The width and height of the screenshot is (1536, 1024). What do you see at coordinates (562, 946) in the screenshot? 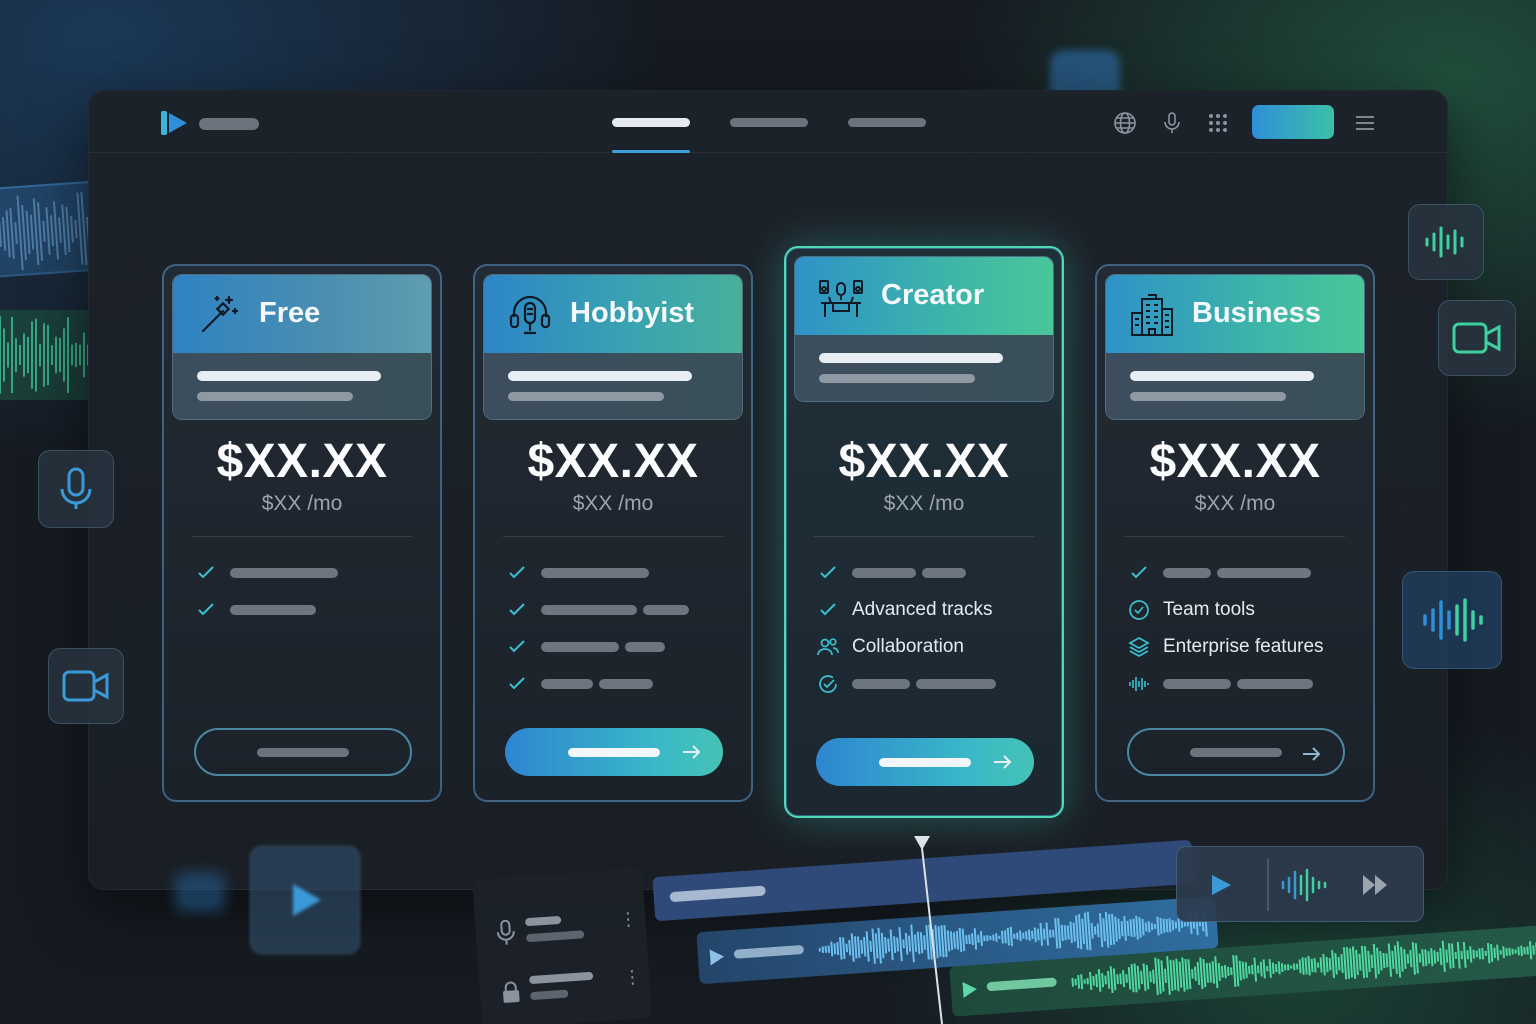
I see `track-headers: ⋮ ⋮` at bounding box center [562, 946].